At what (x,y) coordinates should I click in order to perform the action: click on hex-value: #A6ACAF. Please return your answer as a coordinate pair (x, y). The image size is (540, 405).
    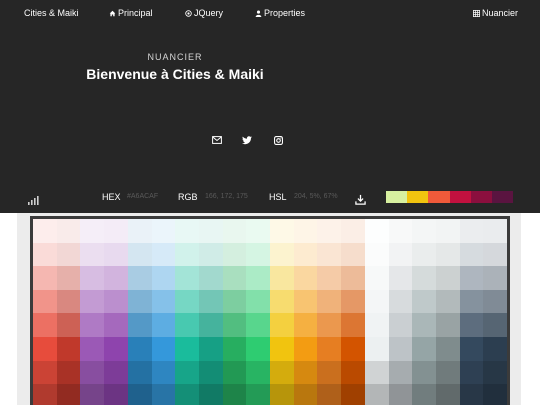
    Looking at the image, I should click on (142, 196).